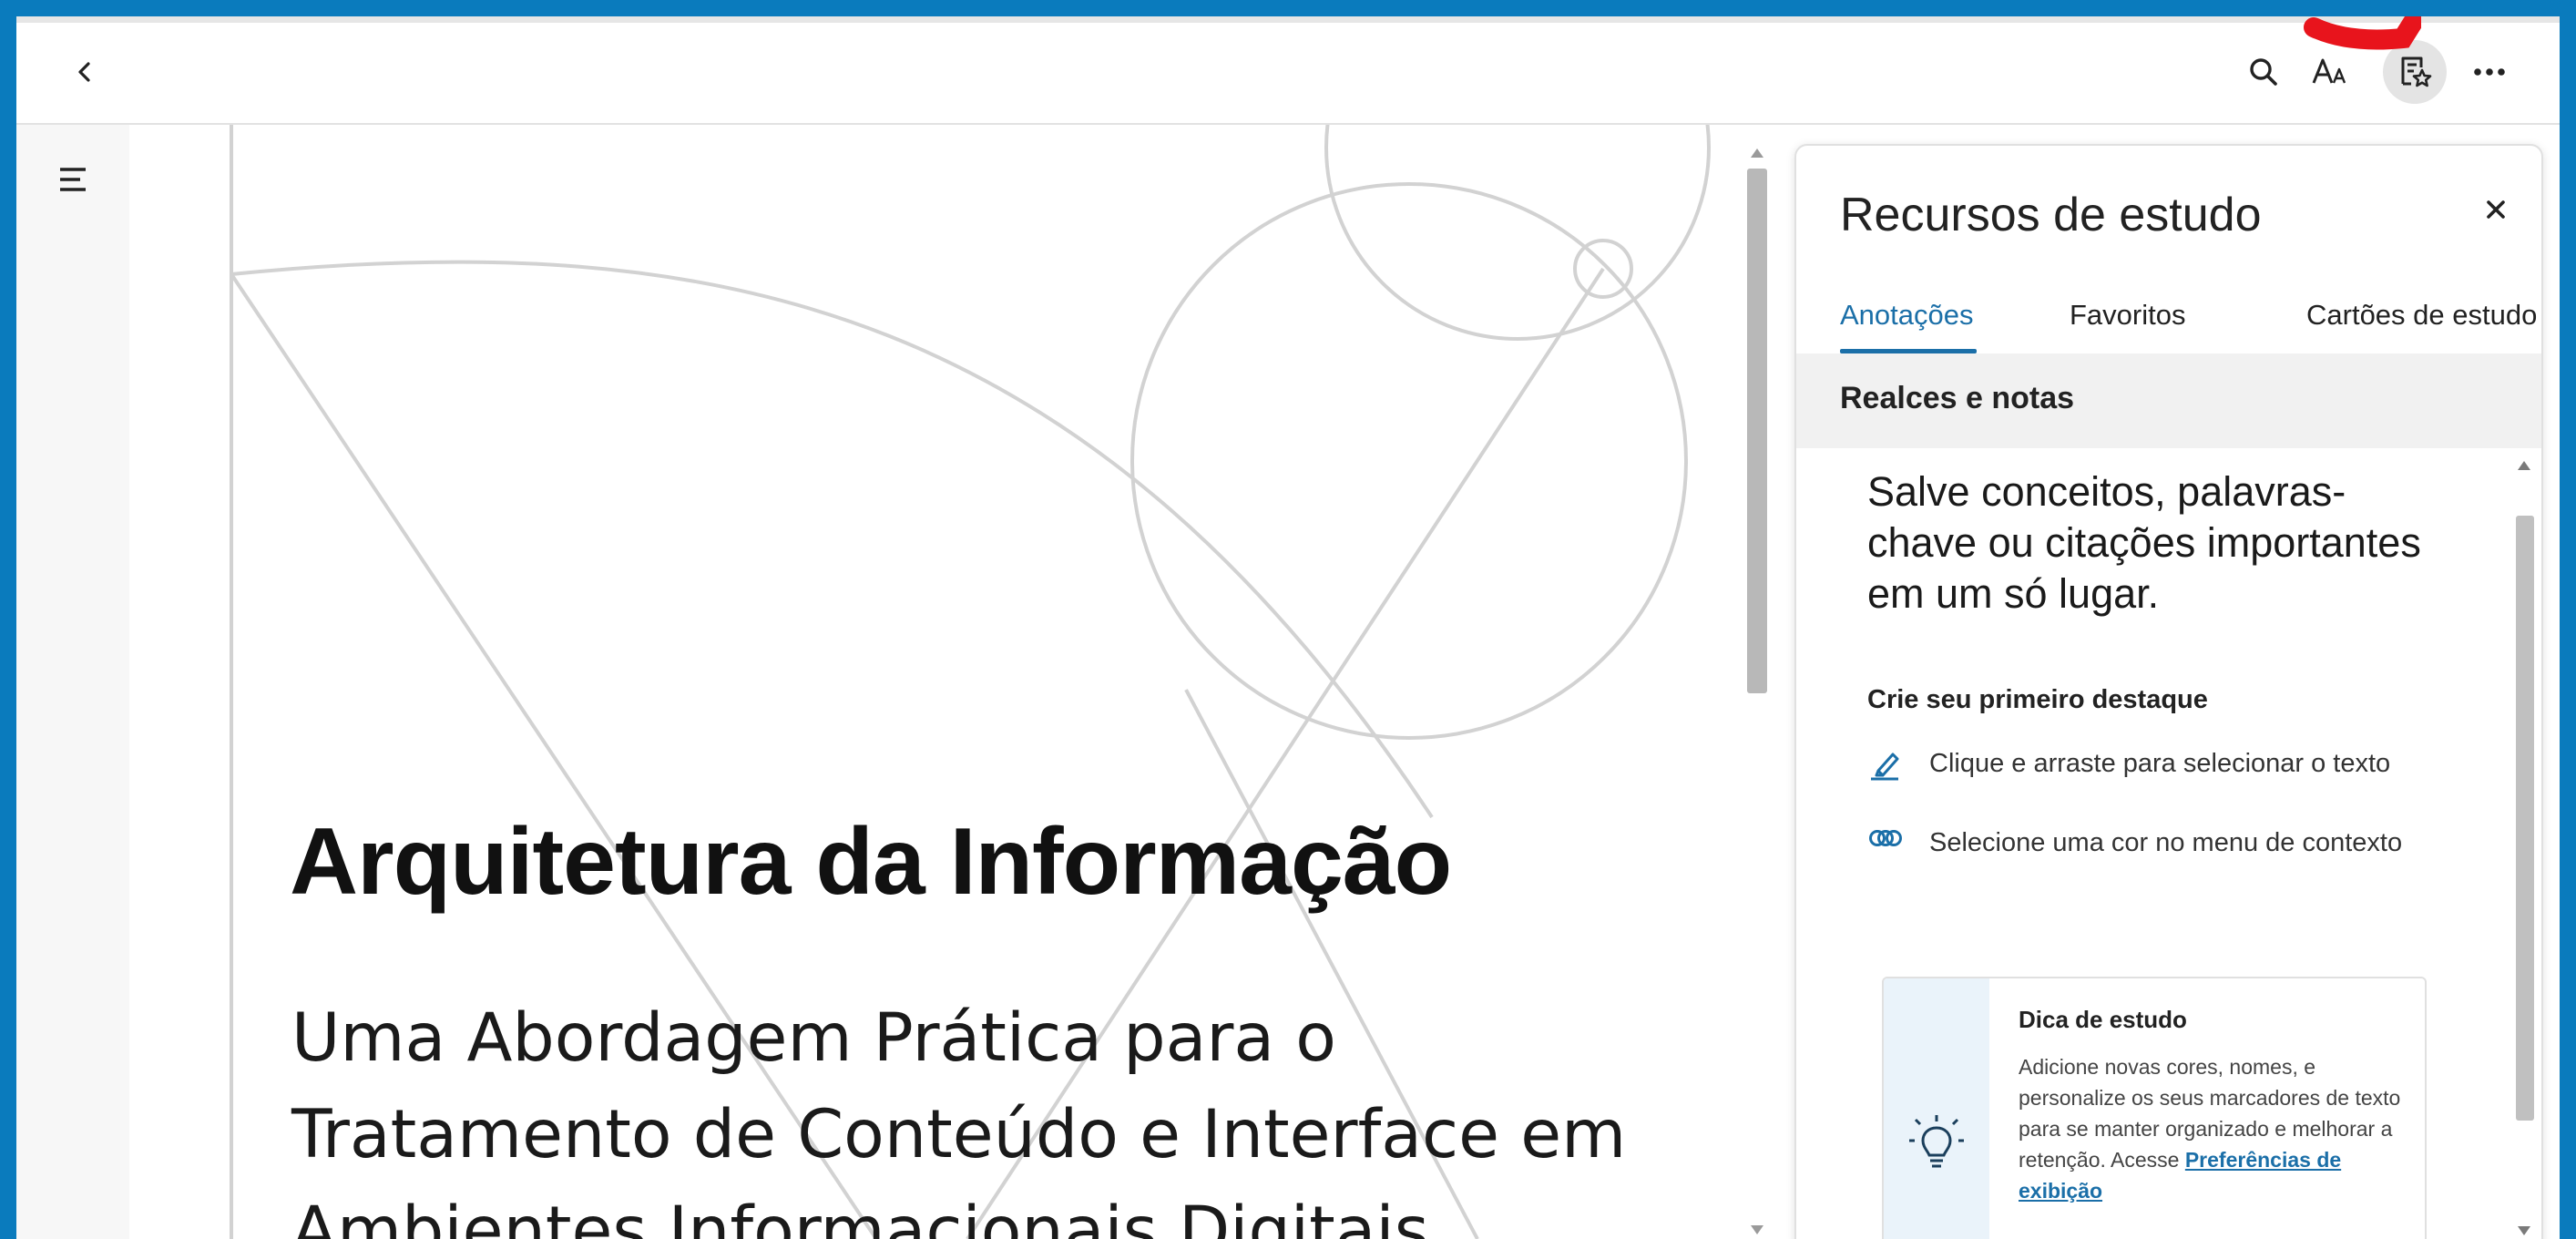 Image resolution: width=2576 pixels, height=1239 pixels. I want to click on book-title: Arquitetura da Informação, so click(871, 862).